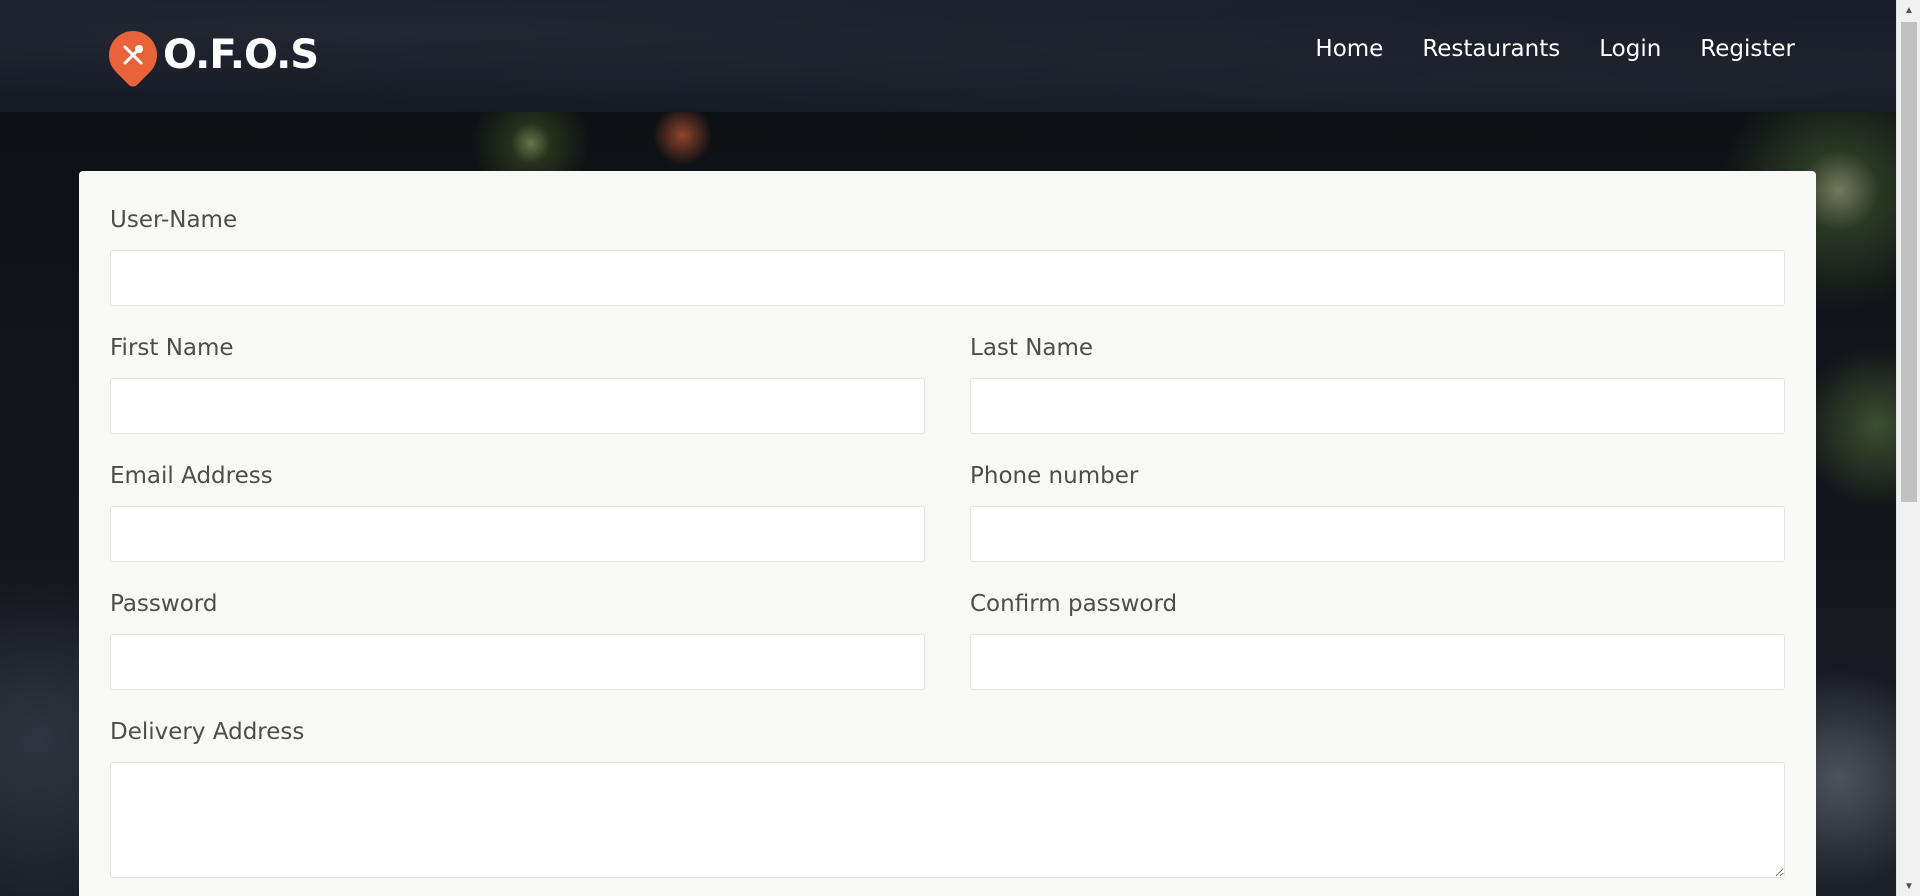 The image size is (1920, 896). I want to click on first-name-field, so click(517, 406).